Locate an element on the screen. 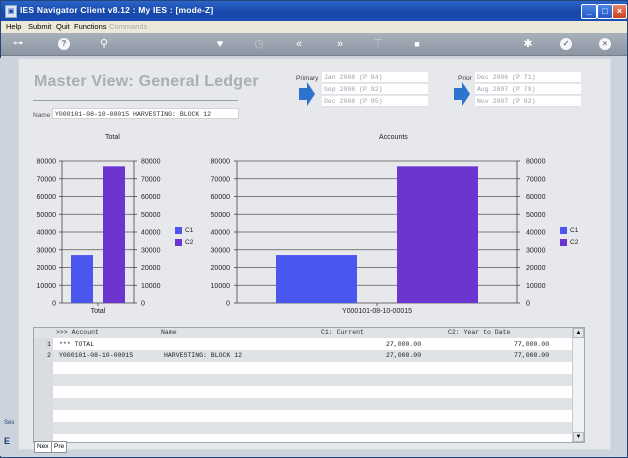  table-scrollbar: ▲ ▼ is located at coordinates (578, 385).